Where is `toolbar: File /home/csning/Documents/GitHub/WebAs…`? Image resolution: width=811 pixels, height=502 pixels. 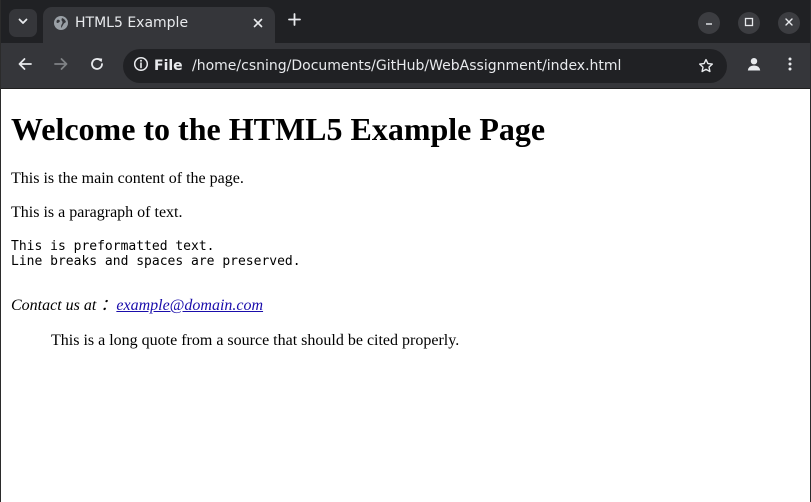
toolbar: File /home/csning/Documents/GitHub/WebAs… is located at coordinates (405, 66).